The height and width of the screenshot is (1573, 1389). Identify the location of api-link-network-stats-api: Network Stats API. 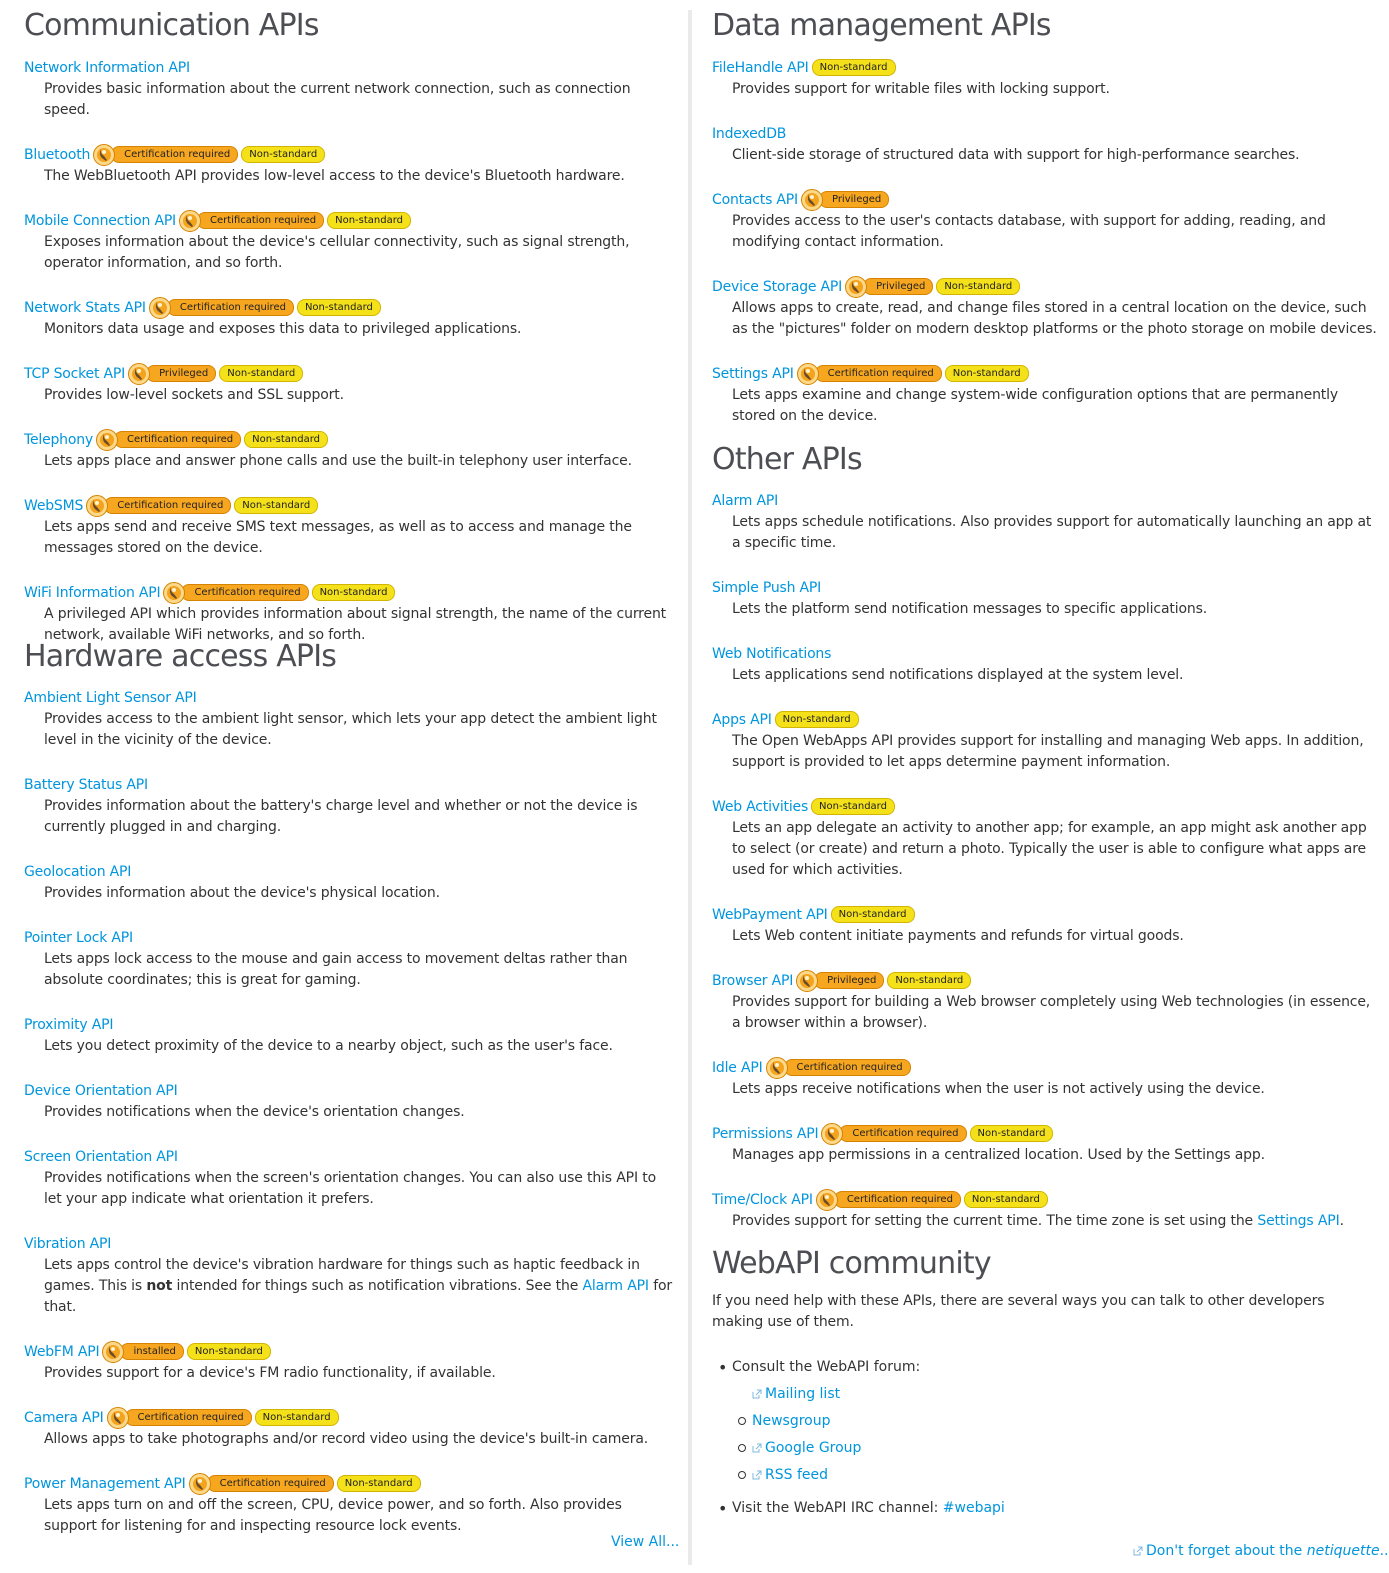
(85, 308).